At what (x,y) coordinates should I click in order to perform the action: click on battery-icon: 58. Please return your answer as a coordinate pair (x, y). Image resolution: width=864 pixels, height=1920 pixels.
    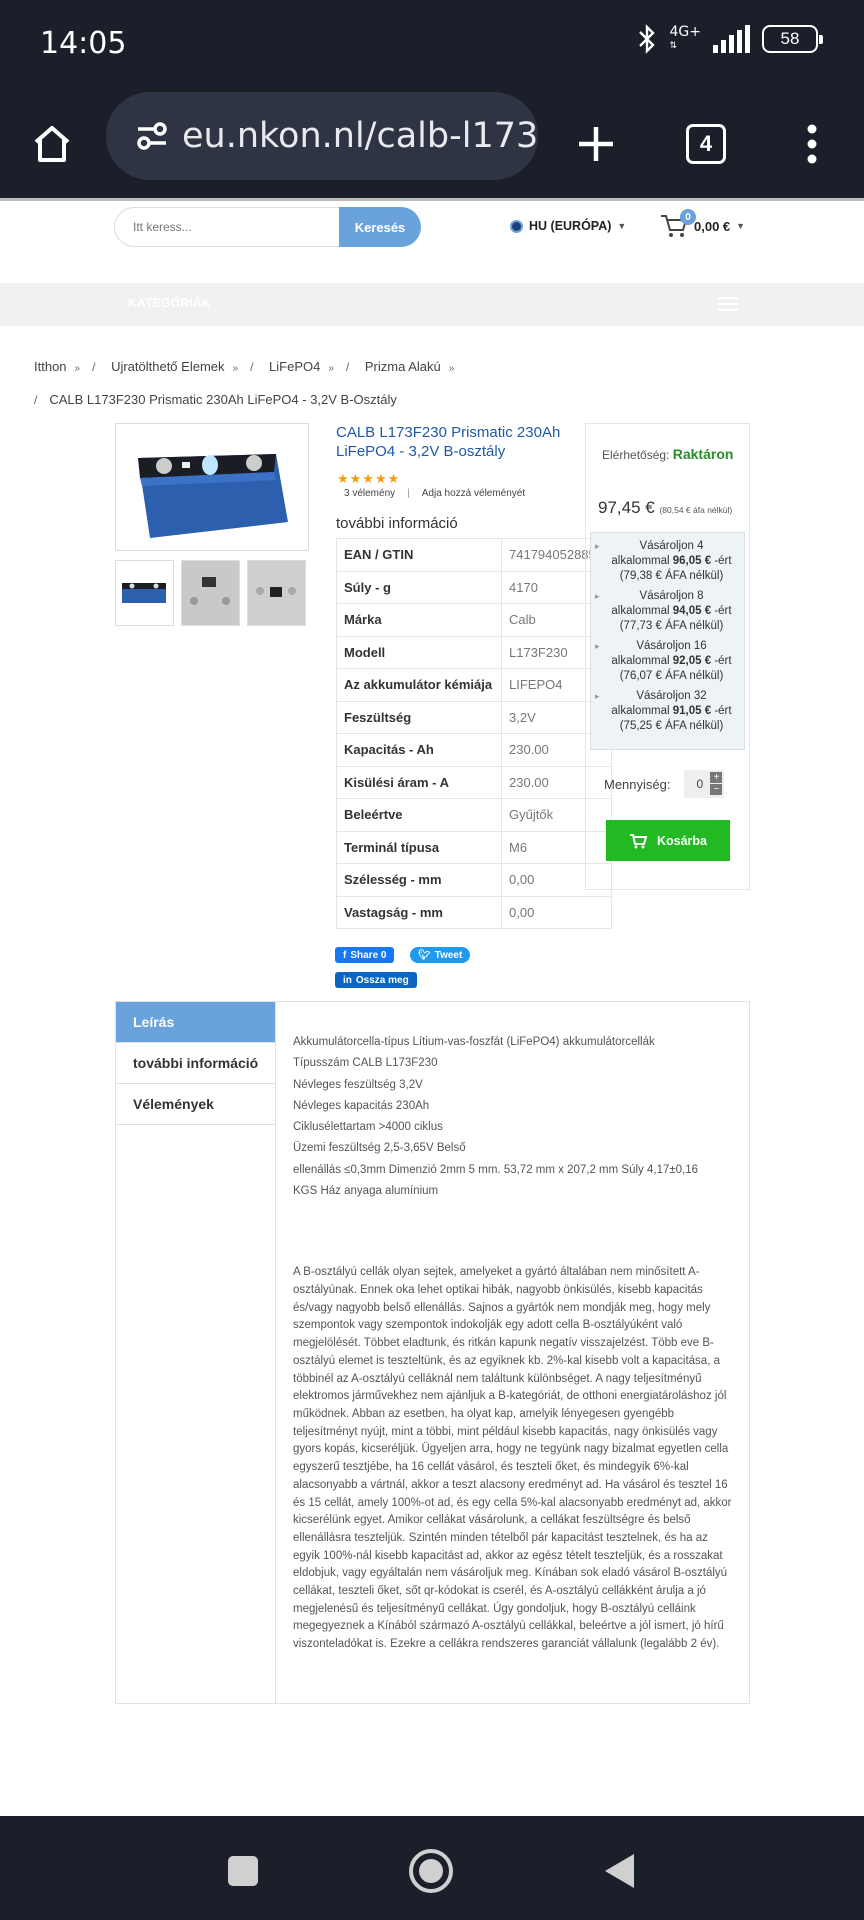
    Looking at the image, I should click on (792, 39).